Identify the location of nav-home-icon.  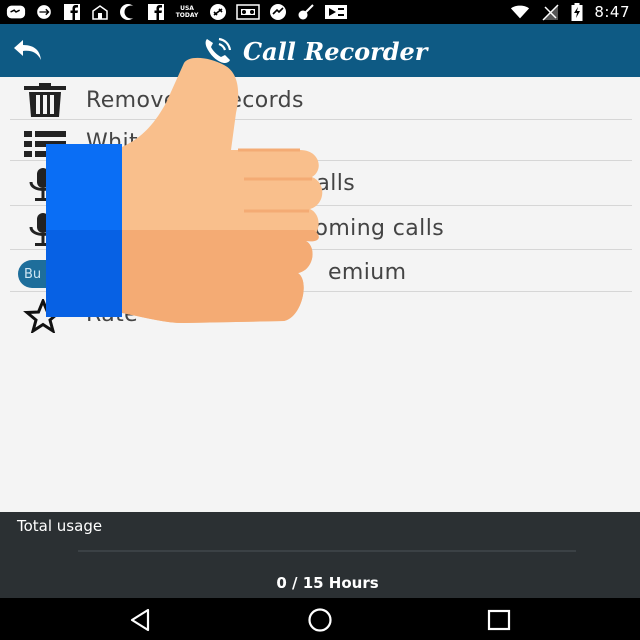
(320, 620).